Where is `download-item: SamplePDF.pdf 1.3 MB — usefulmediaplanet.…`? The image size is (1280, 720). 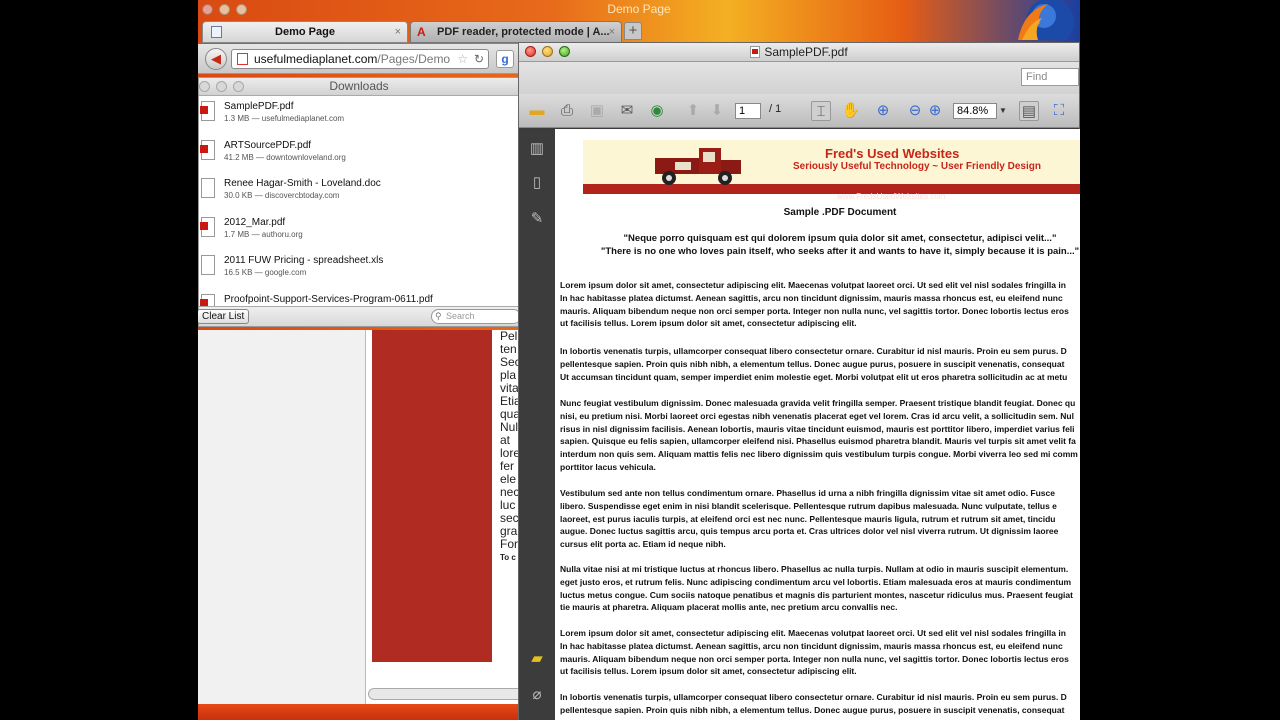
download-item: SamplePDF.pdf 1.3 MB — usefulmediaplanet.… is located at coordinates (359, 115).